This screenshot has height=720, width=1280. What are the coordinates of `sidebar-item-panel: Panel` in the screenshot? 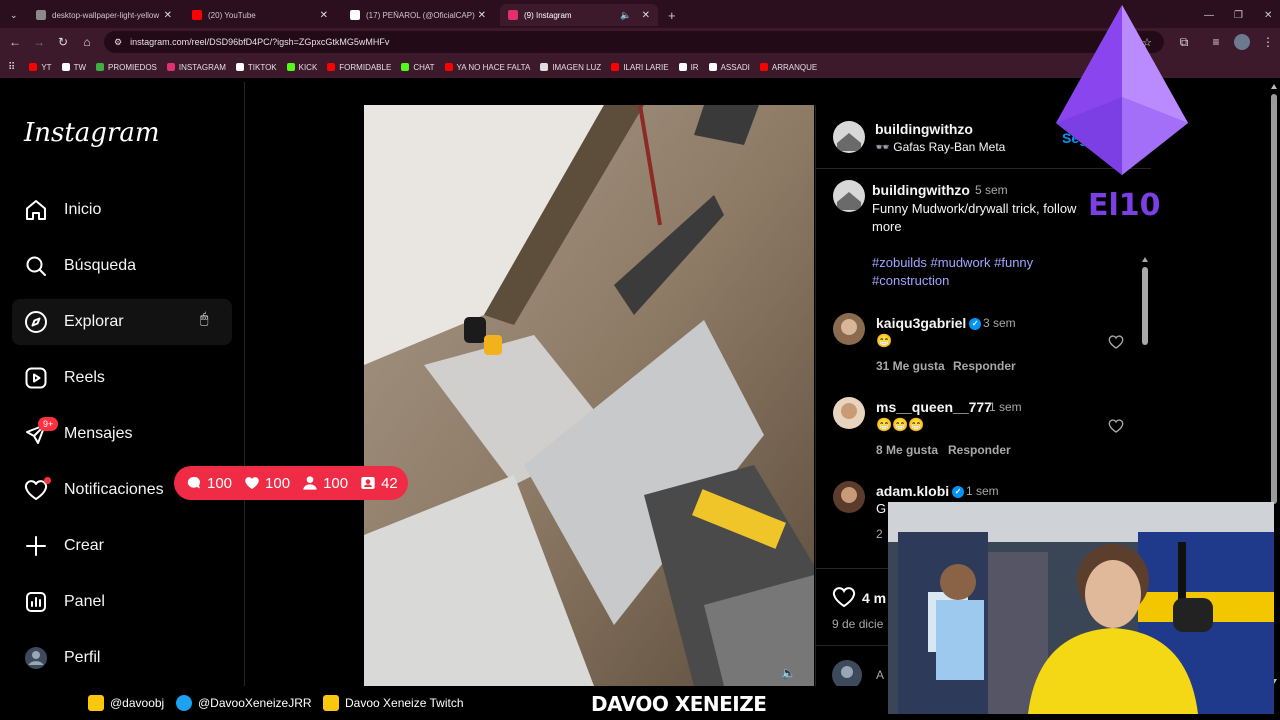 It's located at (122, 602).